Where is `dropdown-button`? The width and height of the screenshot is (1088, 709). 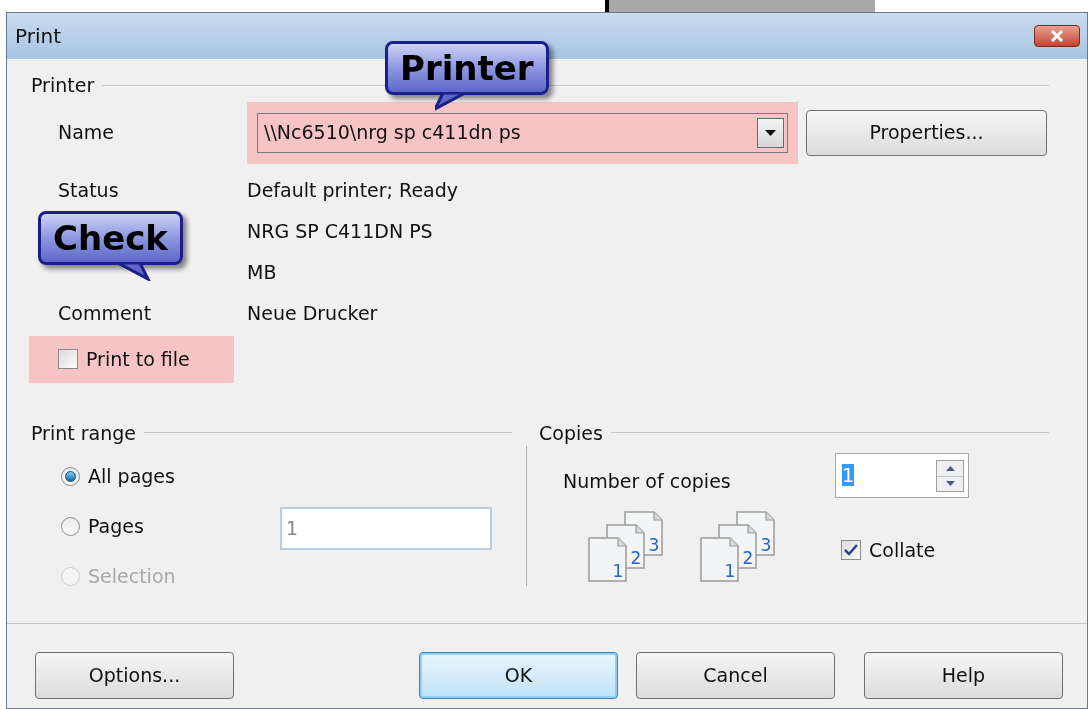
dropdown-button is located at coordinates (770, 132).